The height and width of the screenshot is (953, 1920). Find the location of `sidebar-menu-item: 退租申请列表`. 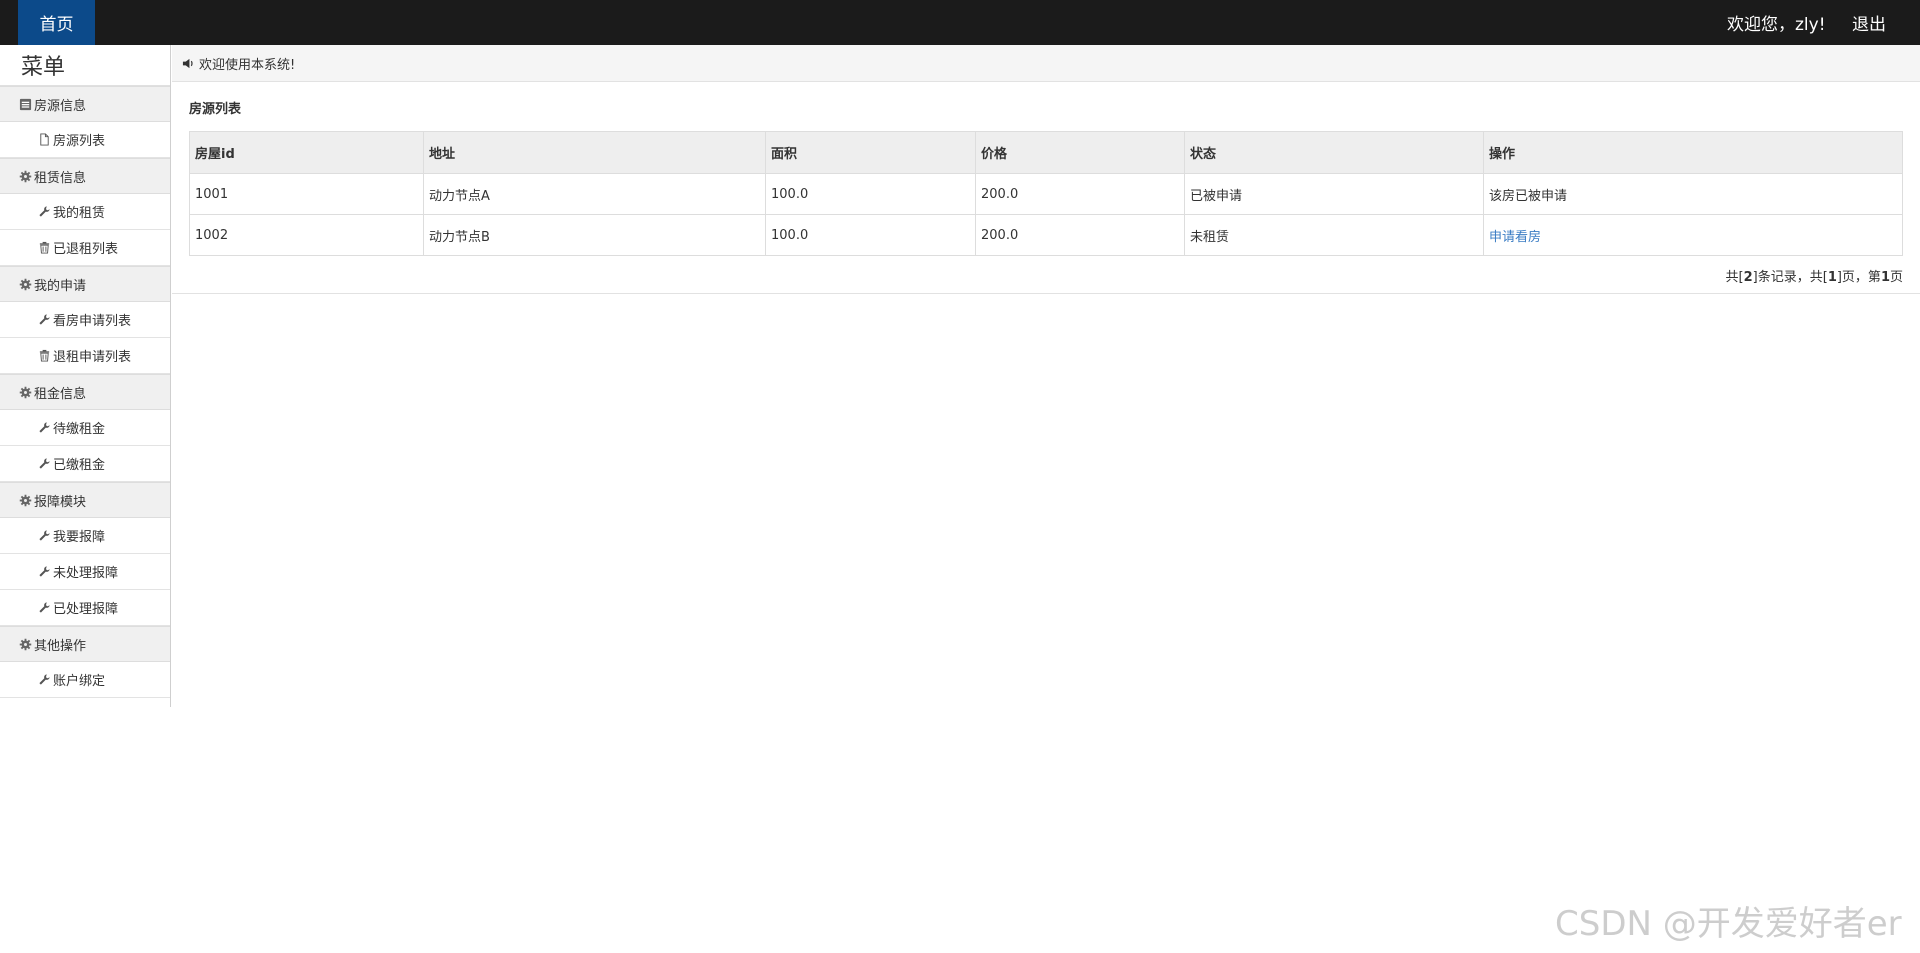

sidebar-menu-item: 退租申请列表 is located at coordinates (85, 356).